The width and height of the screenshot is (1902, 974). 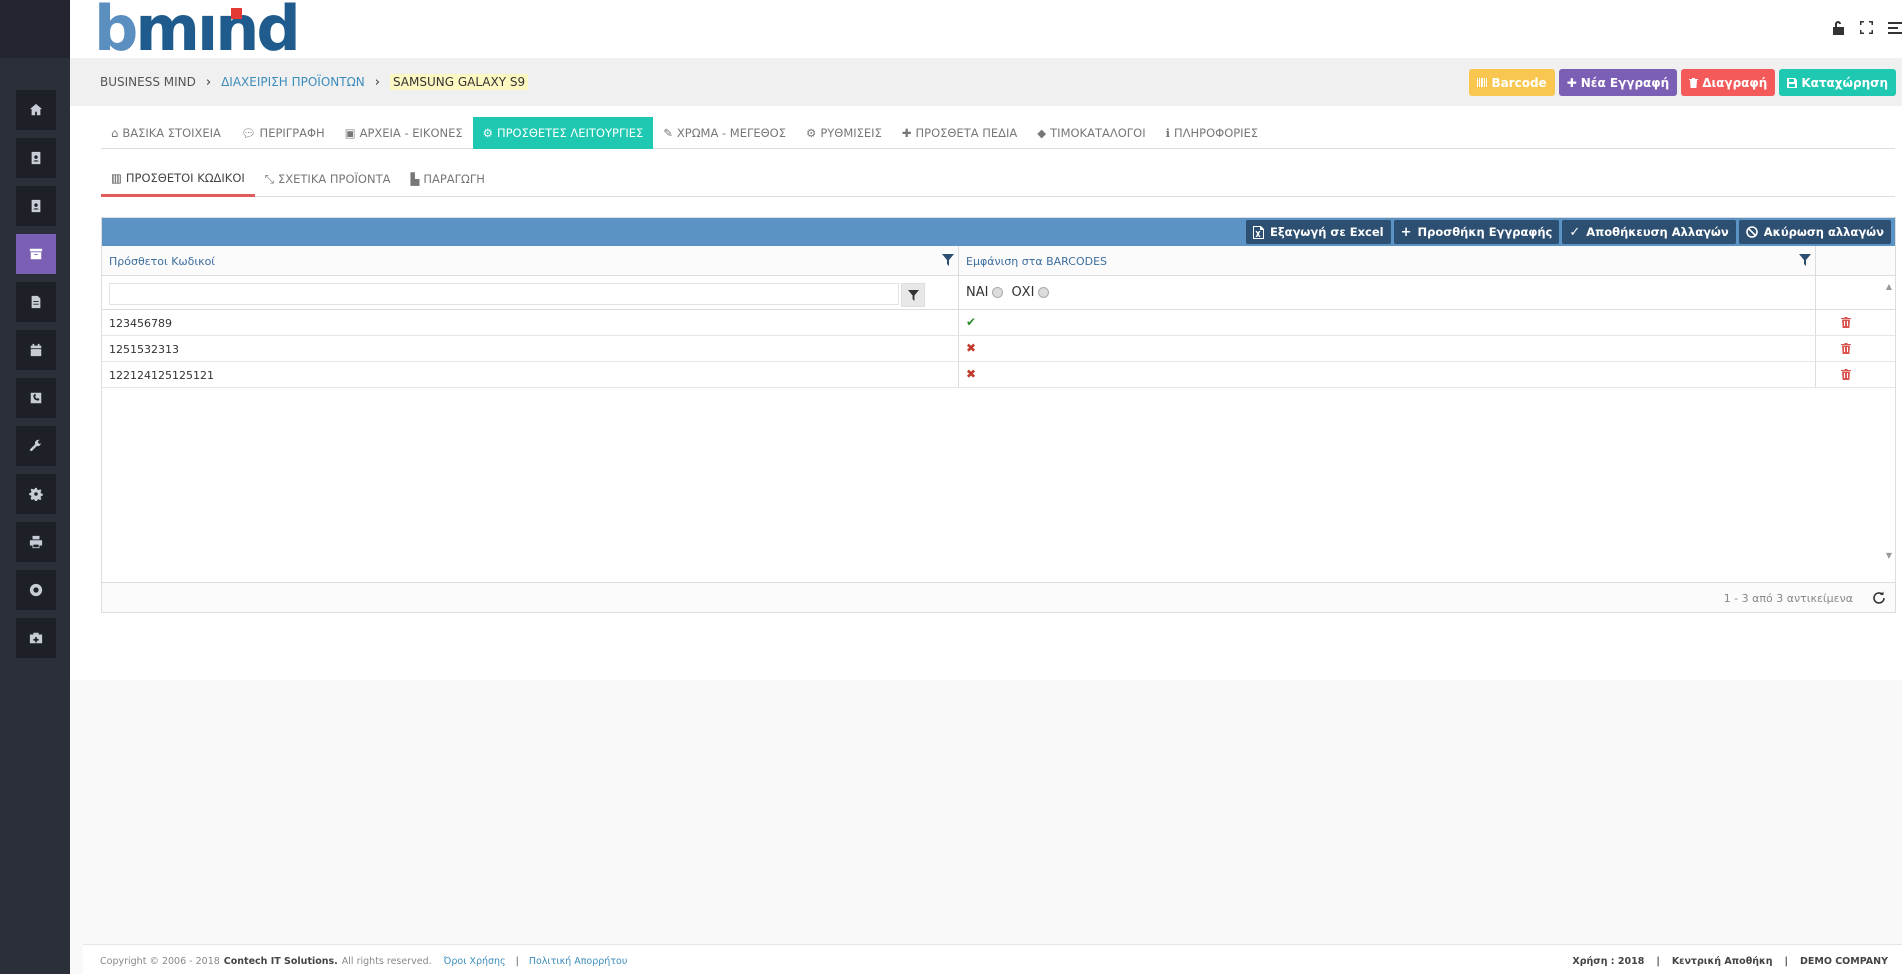 What do you see at coordinates (447, 179) in the screenshot?
I see `subtab-production: ▙ ΠΑΡΑΓΩΓΗ` at bounding box center [447, 179].